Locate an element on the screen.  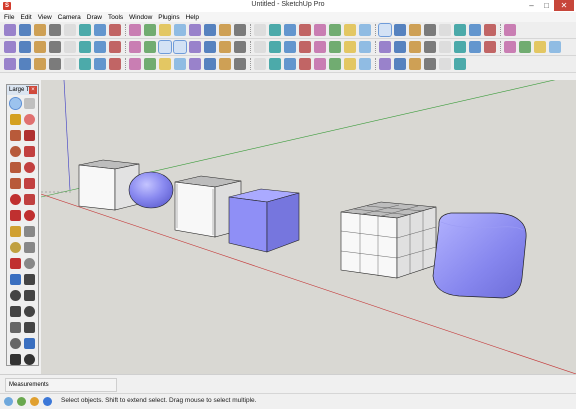
menu-plugins: Plugins is located at coordinates (168, 17).